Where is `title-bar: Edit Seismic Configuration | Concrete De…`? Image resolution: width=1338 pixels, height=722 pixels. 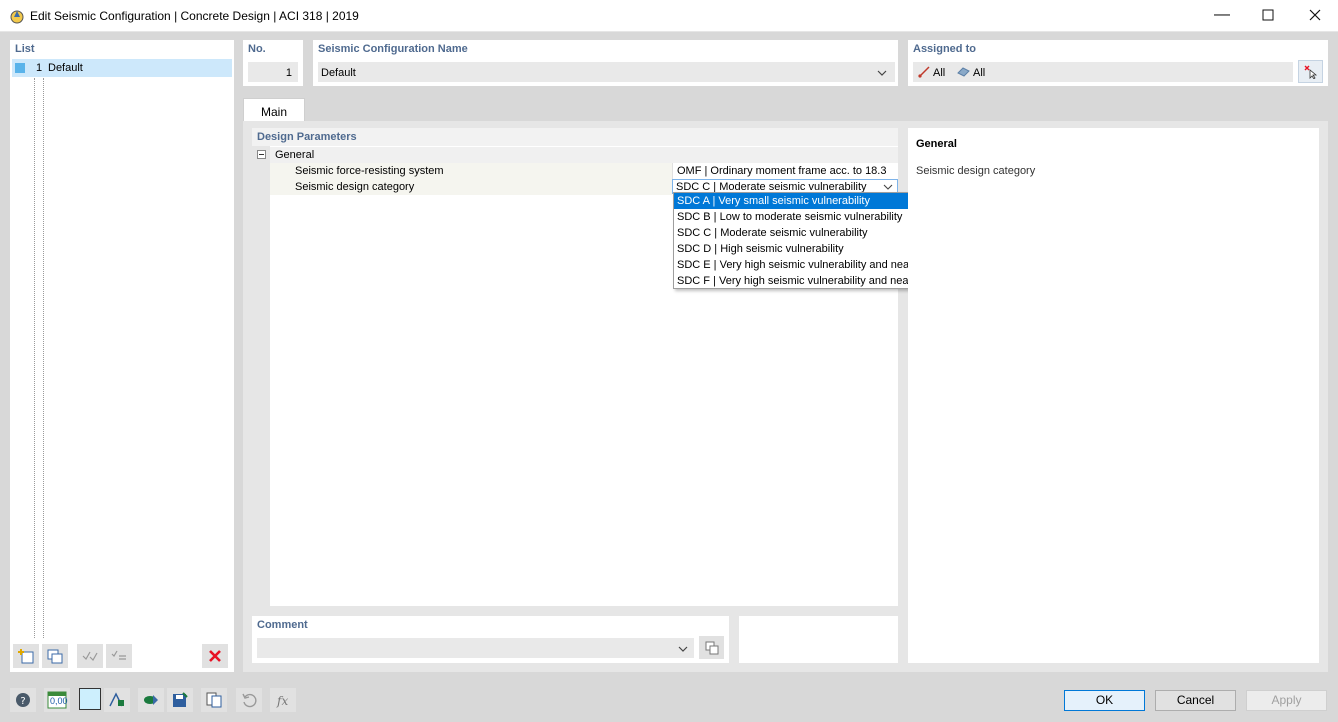
title-bar: Edit Seismic Configuration | Concrete De… is located at coordinates (669, 16).